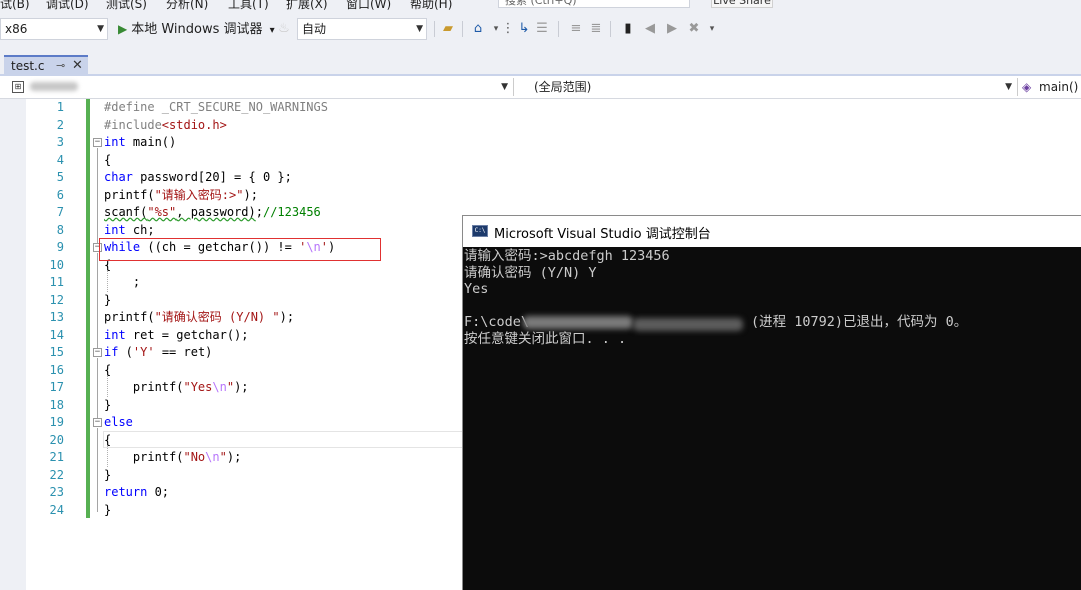 Image resolution: width=1081 pixels, height=590 pixels. Describe the element at coordinates (431, 6) in the screenshot. I see `menu-help: 帮助(H)` at that location.